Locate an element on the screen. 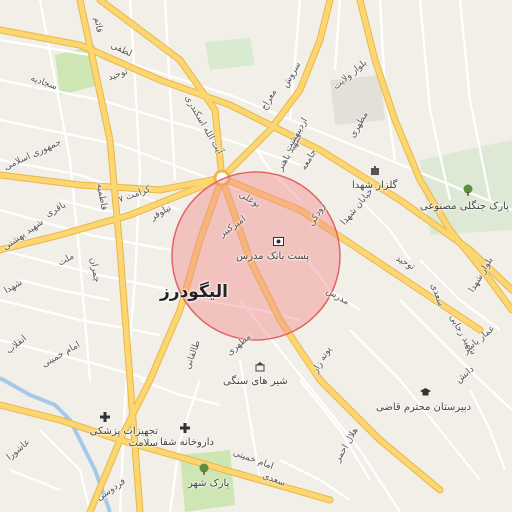  park-area is located at coordinates (230, 54).